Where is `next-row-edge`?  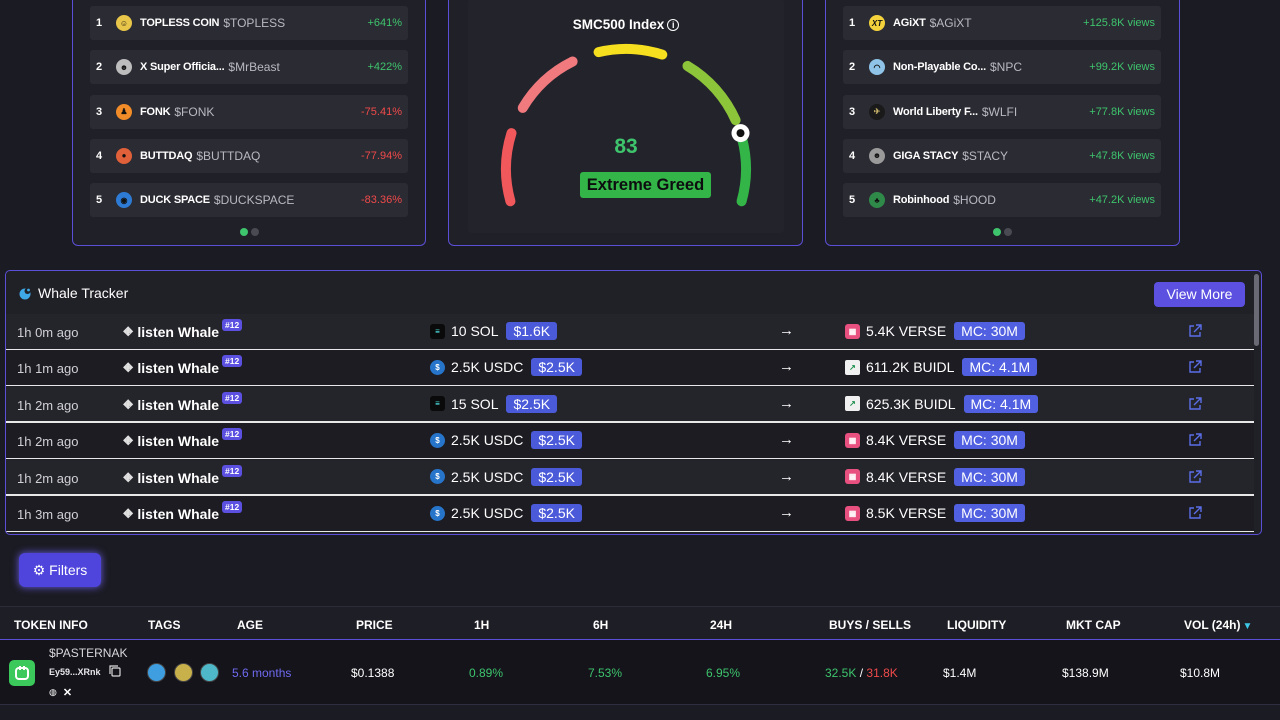 next-row-edge is located at coordinates (640, 713).